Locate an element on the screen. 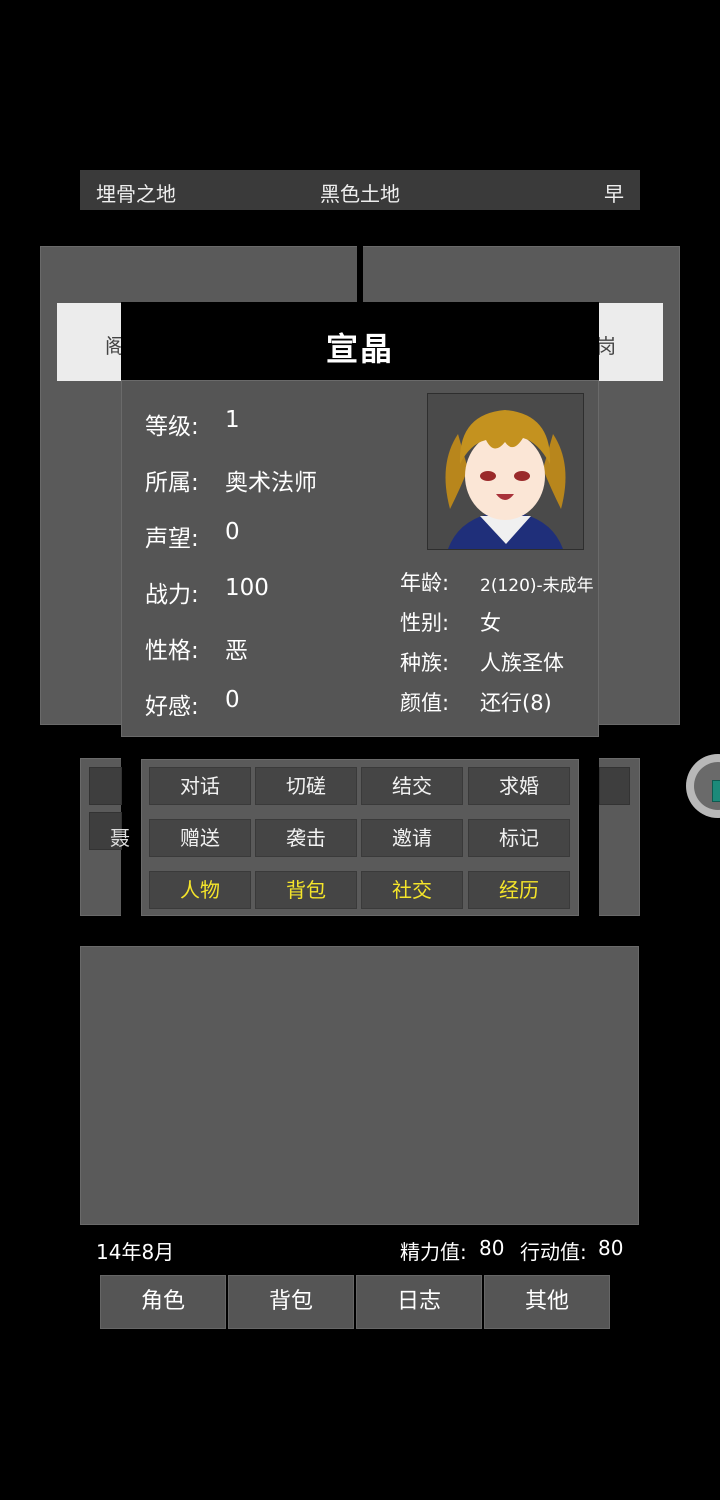  age-value: 2(120)-未成年 is located at coordinates (537, 586).